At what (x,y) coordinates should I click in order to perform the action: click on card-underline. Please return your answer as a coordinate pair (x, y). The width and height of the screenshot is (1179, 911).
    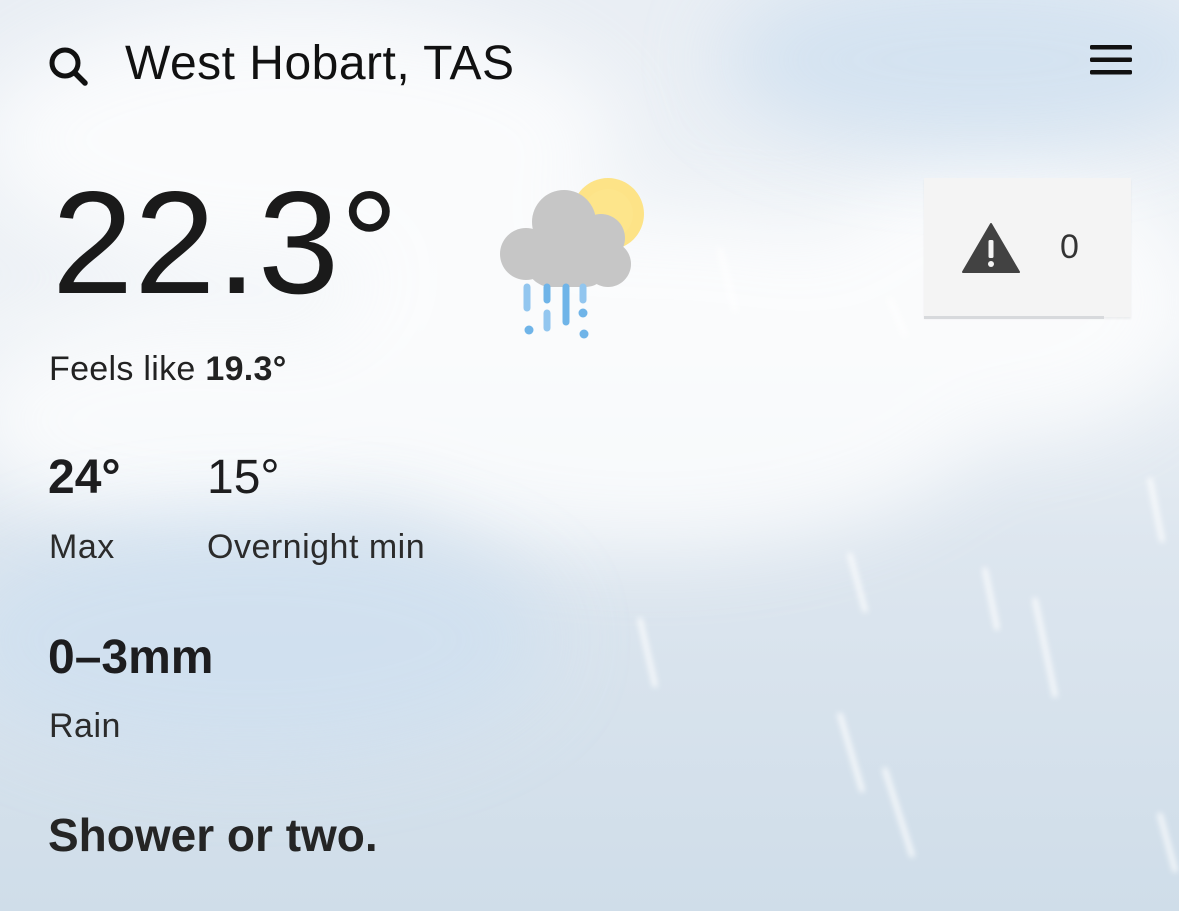
    Looking at the image, I should click on (1014, 317).